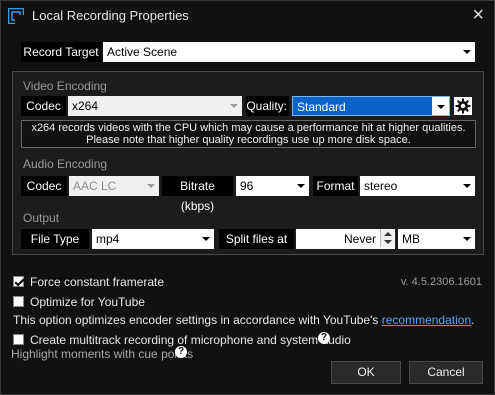 The width and height of the screenshot is (495, 395). What do you see at coordinates (155, 106) in the screenshot?
I see `video-codec-select: x264` at bounding box center [155, 106].